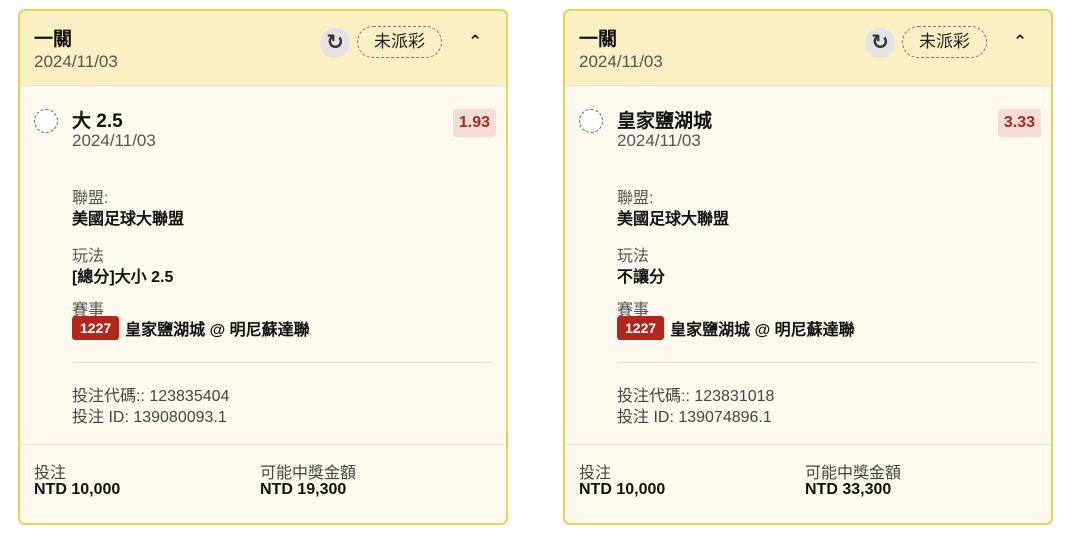 The height and width of the screenshot is (553, 1080). I want to click on card-footer: 投注 NTD 10,000 可能中獎金額 NTD 19,300, so click(263, 483).